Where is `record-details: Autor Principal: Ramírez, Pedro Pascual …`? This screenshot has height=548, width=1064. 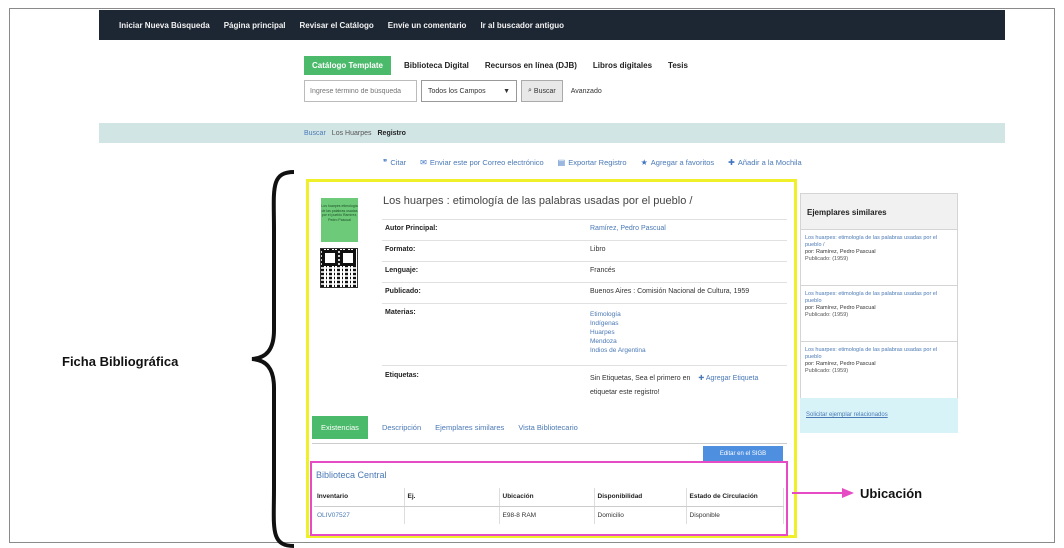 record-details: Autor Principal: Ramírez, Pedro Pascual … is located at coordinates (584, 312).